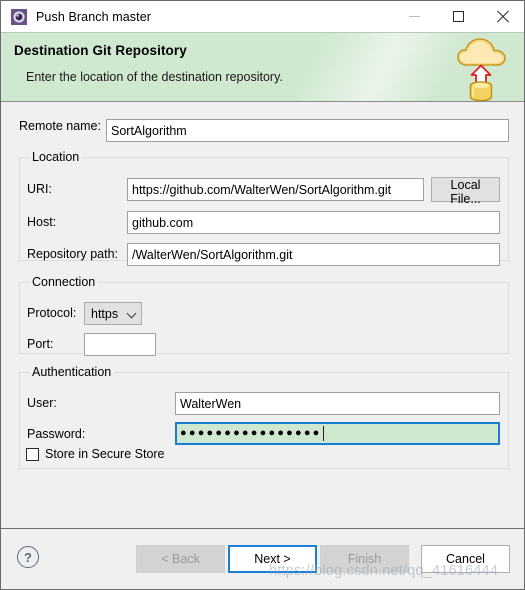 This screenshot has width=525, height=590. I want to click on finish-button: Finish, so click(364, 559).